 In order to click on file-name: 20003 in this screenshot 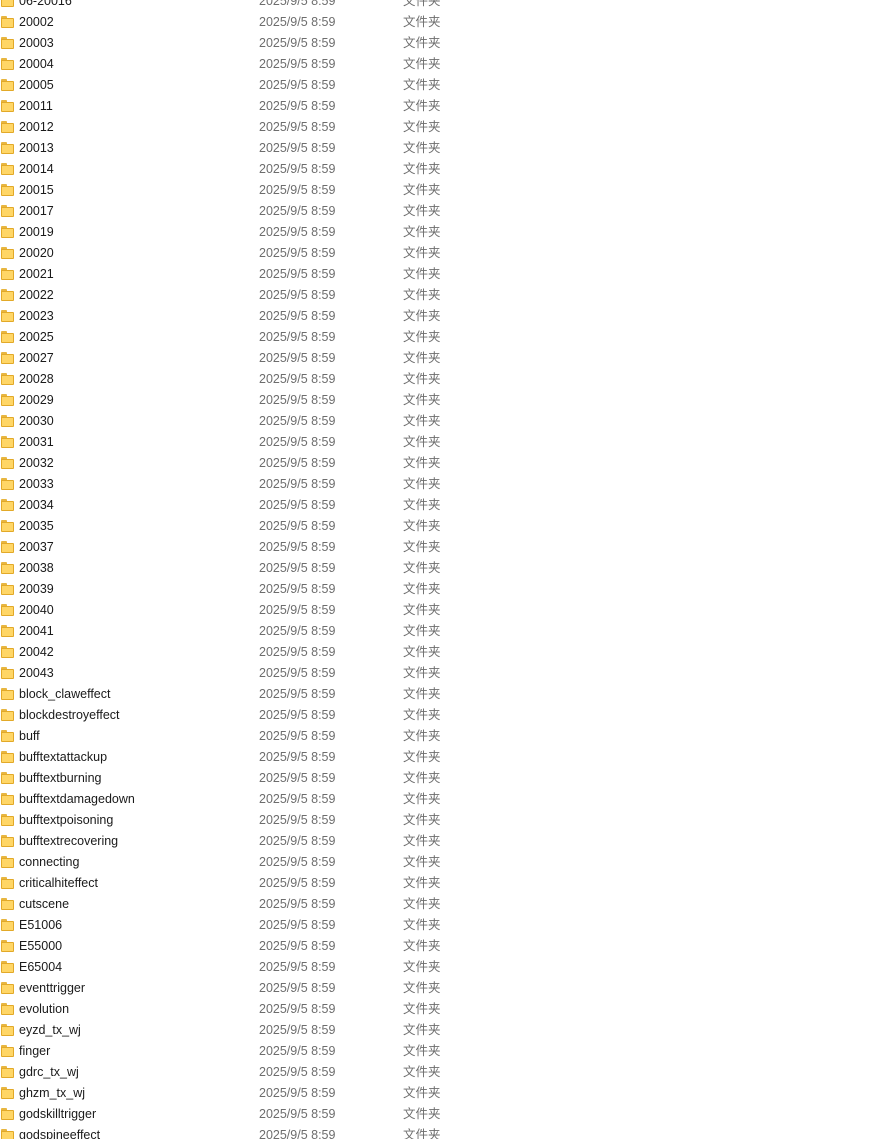, I will do `click(36, 43)`.